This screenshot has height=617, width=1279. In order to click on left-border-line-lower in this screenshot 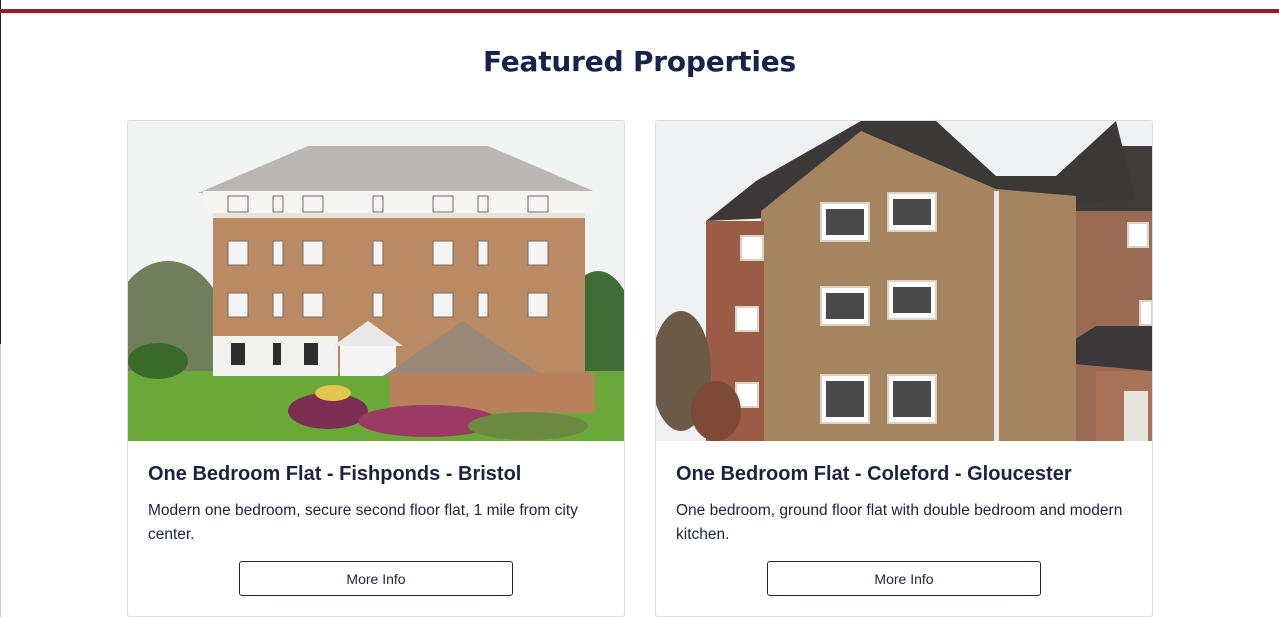, I will do `click(0, 480)`.